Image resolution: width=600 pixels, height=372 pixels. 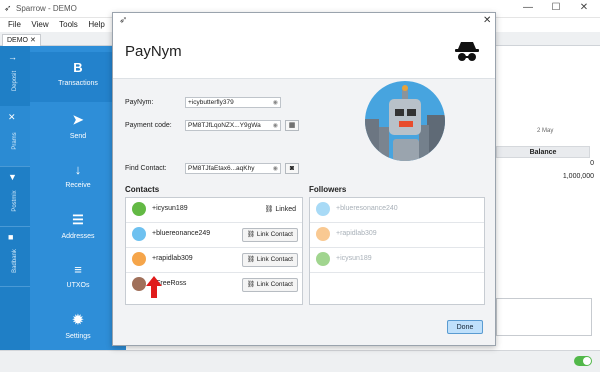 What do you see at coordinates (328, 189) in the screenshot?
I see `followers-heading: Followers` at bounding box center [328, 189].